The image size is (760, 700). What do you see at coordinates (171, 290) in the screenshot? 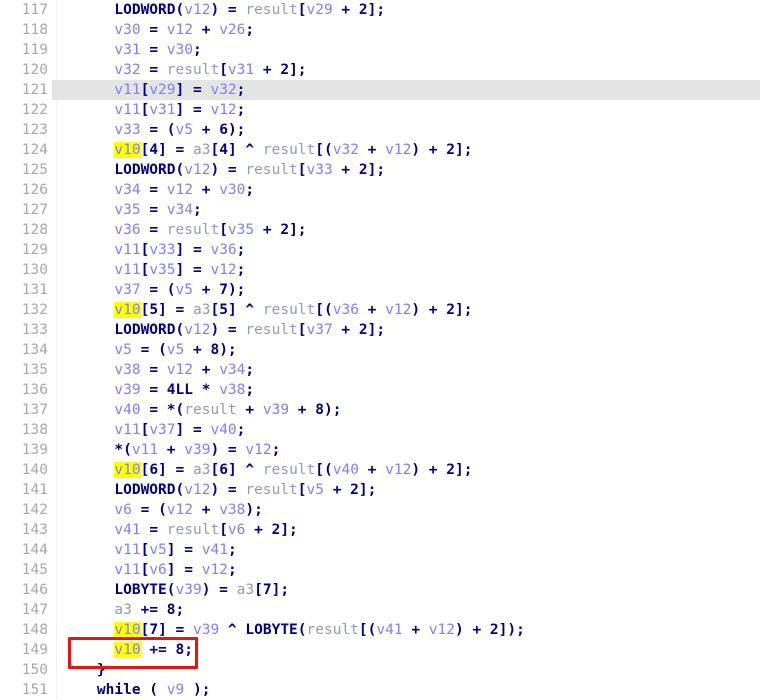
I see `code-token: (` at bounding box center [171, 290].